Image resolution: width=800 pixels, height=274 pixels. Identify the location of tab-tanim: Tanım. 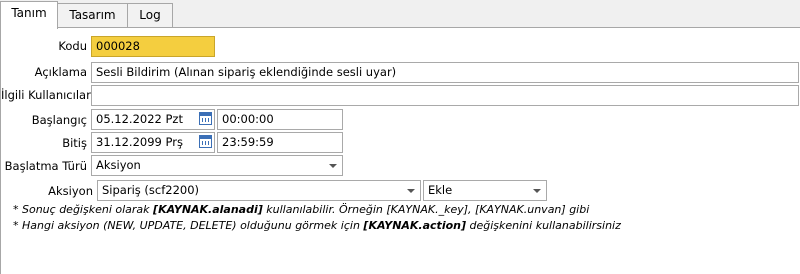
(29, 15).